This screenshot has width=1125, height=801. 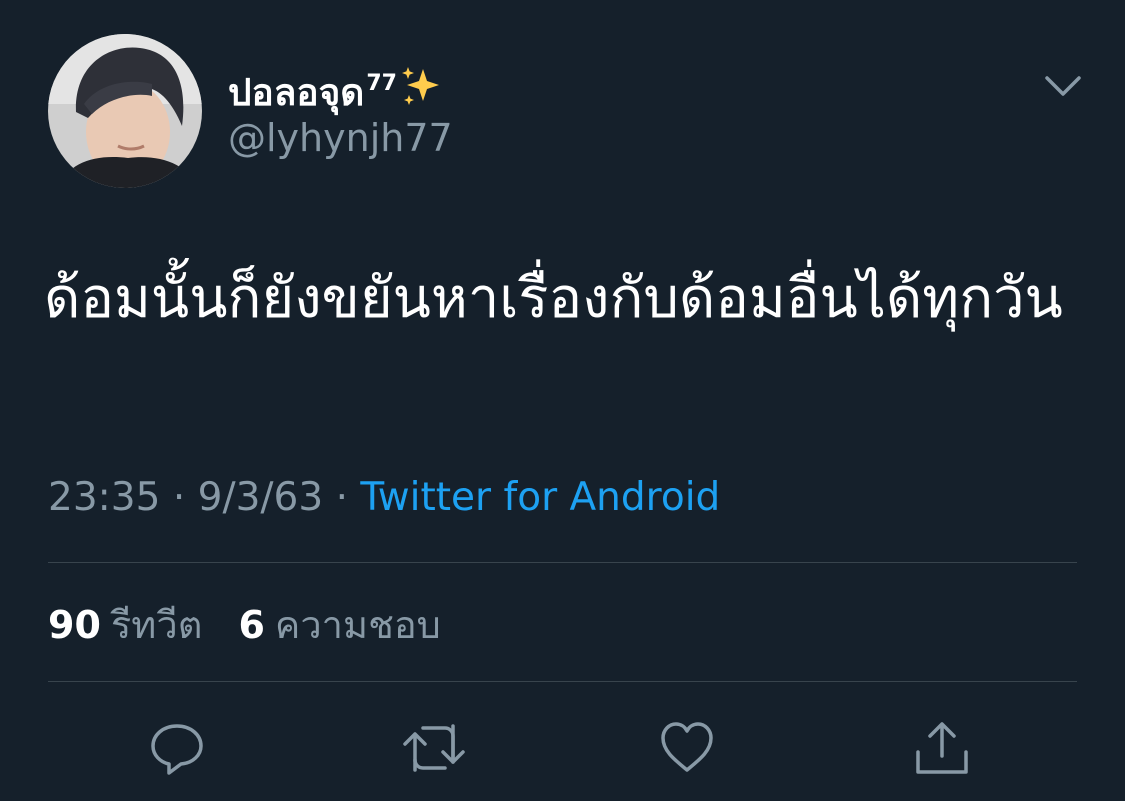 I want to click on avatar, so click(x=125, y=111).